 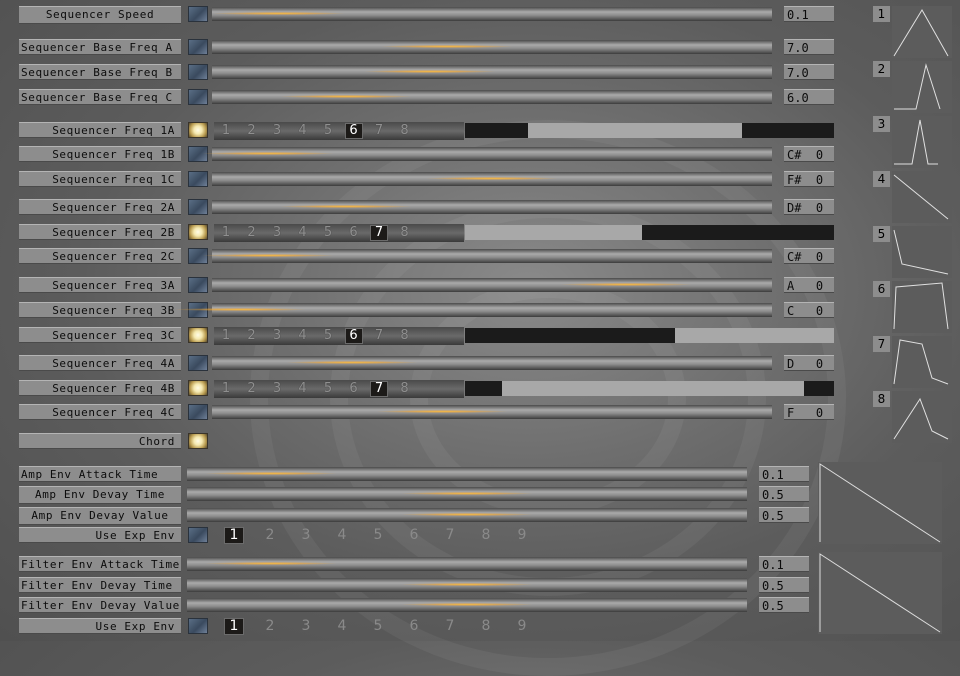 What do you see at coordinates (922, 252) in the screenshot?
I see `waveform-5-graph` at bounding box center [922, 252].